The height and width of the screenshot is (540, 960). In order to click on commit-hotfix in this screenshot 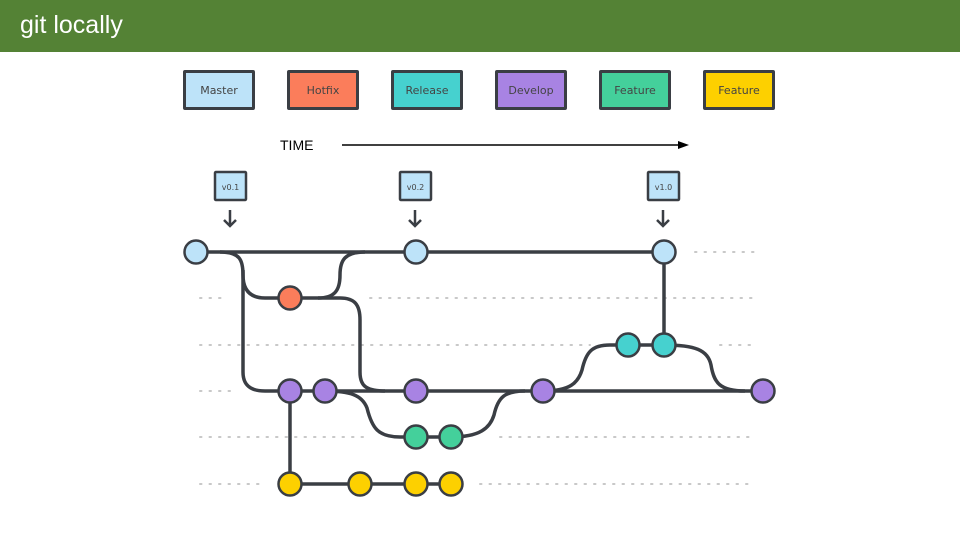, I will do `click(290, 298)`.